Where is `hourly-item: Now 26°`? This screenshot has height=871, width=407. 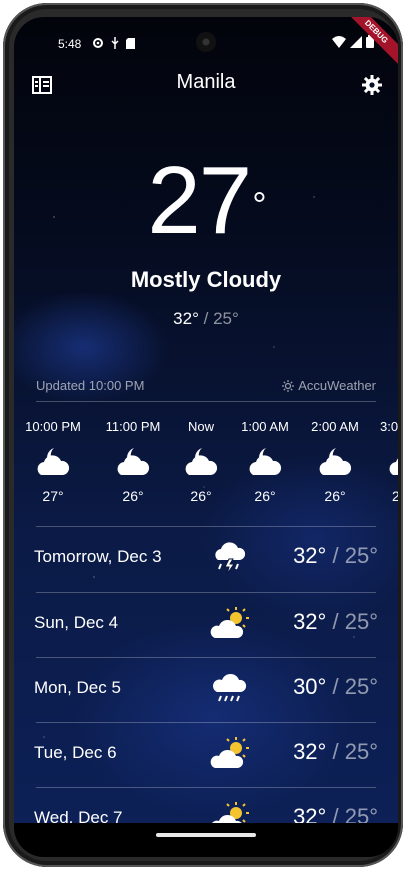 hourly-item: Now 26° is located at coordinates (201, 461).